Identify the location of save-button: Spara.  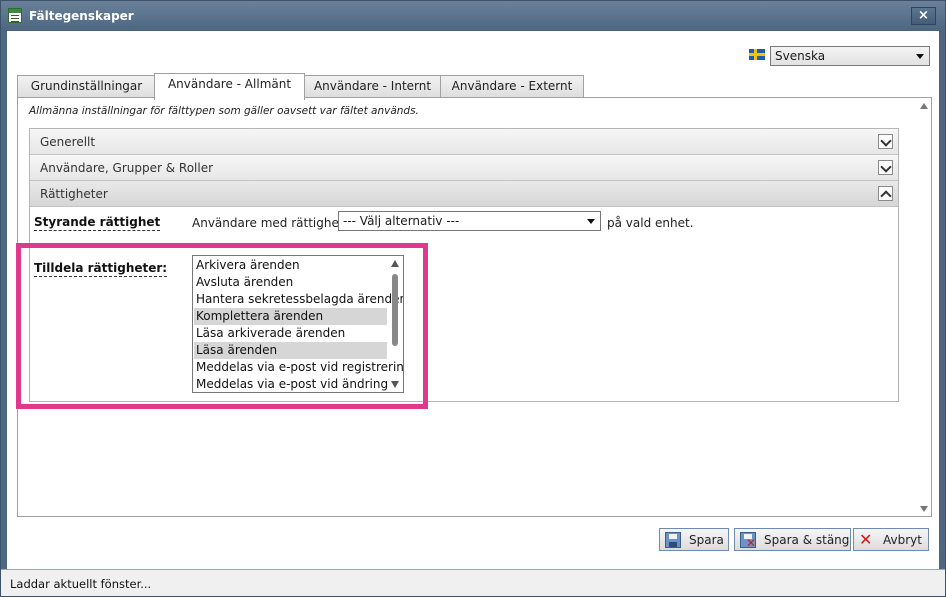
(694, 539).